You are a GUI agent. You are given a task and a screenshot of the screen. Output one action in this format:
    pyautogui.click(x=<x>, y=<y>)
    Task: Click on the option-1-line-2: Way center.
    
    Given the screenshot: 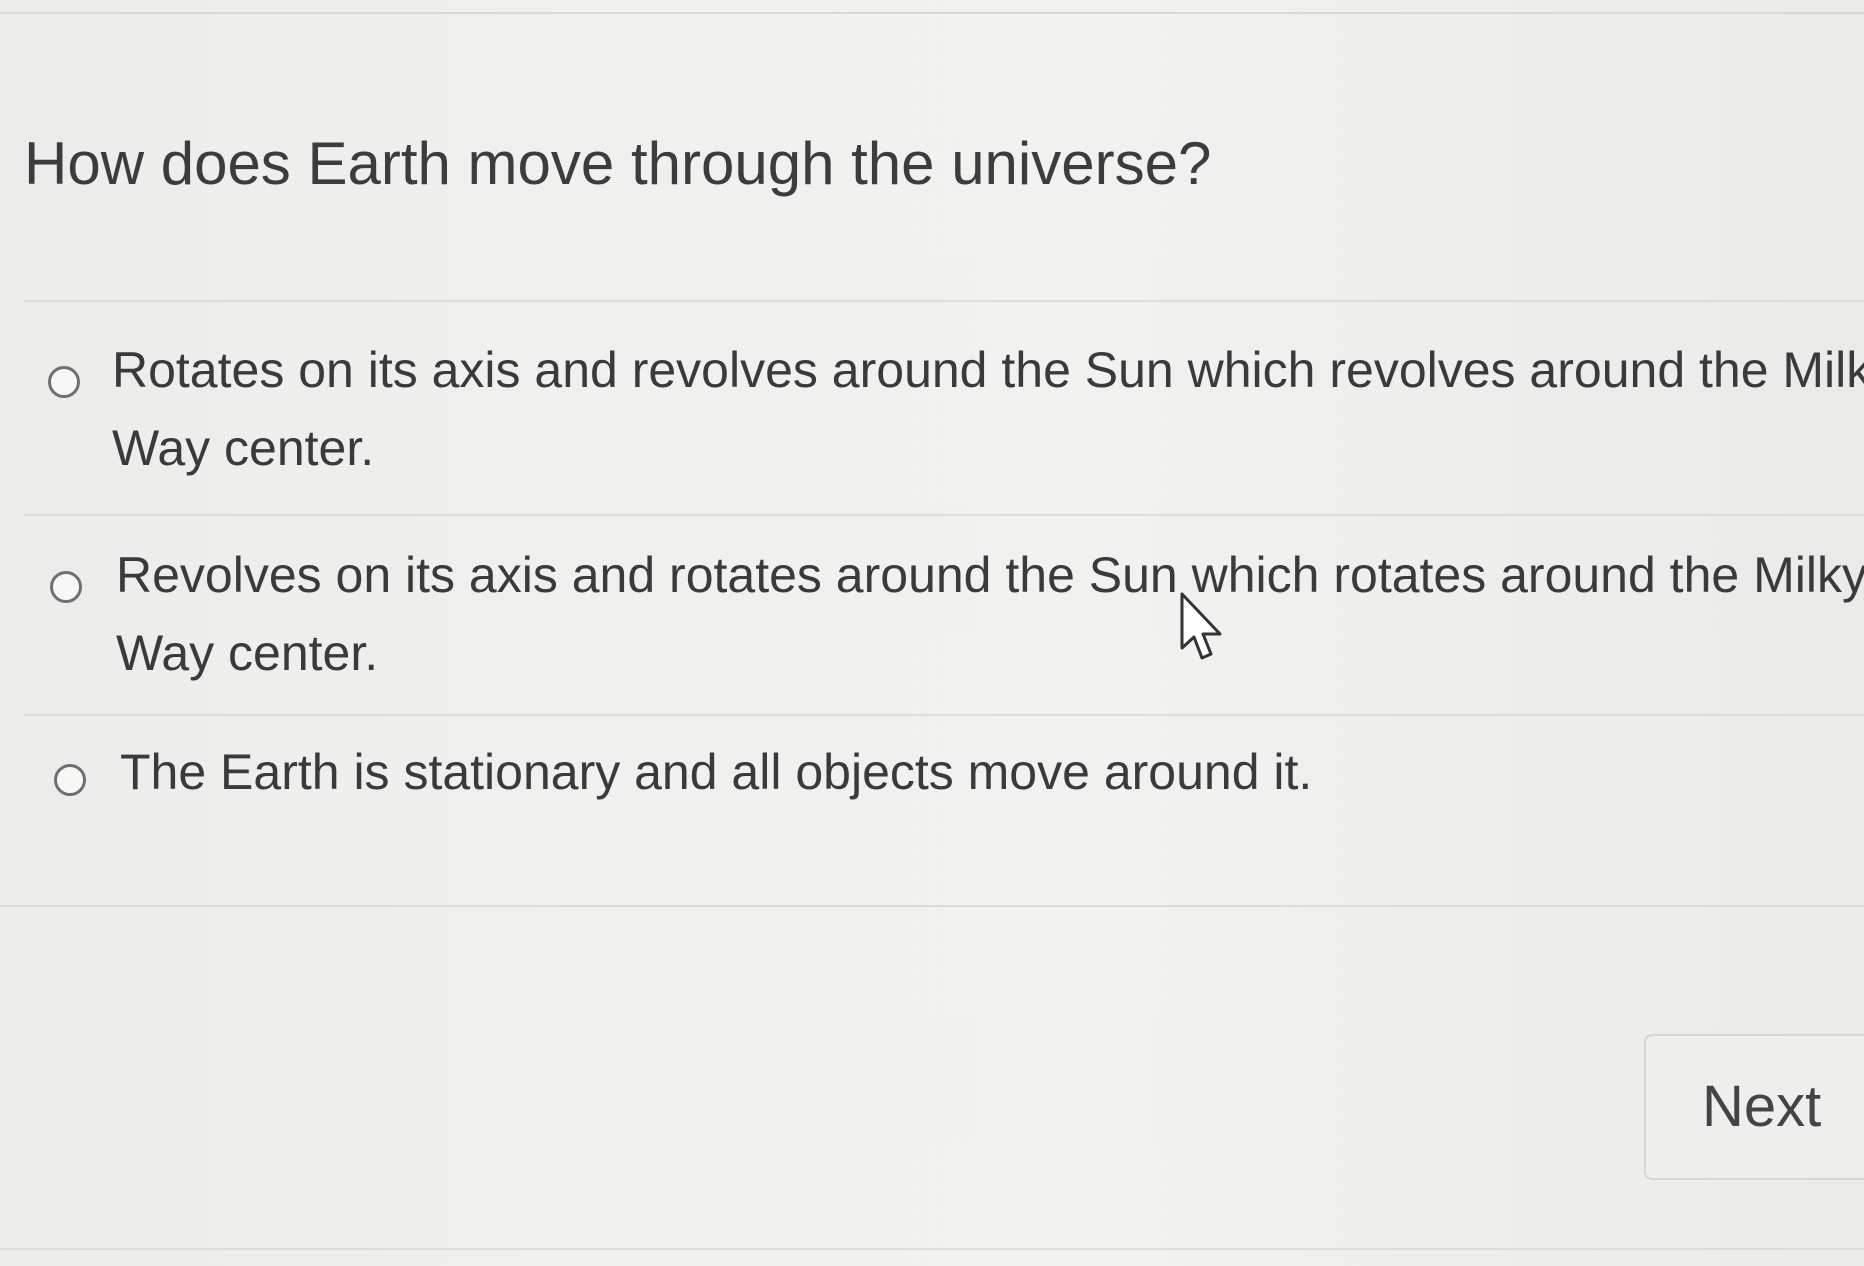 What is the action you would take?
    pyautogui.click(x=243, y=448)
    